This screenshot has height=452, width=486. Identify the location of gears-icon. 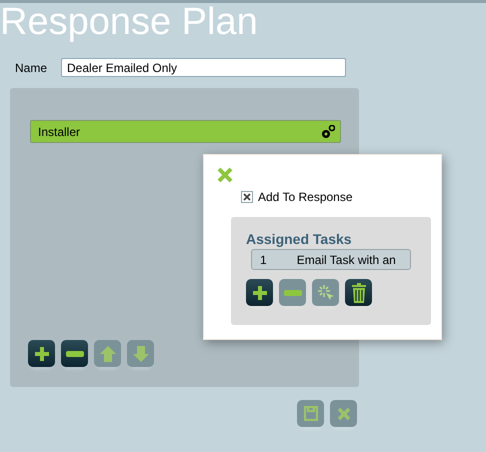
(328, 131).